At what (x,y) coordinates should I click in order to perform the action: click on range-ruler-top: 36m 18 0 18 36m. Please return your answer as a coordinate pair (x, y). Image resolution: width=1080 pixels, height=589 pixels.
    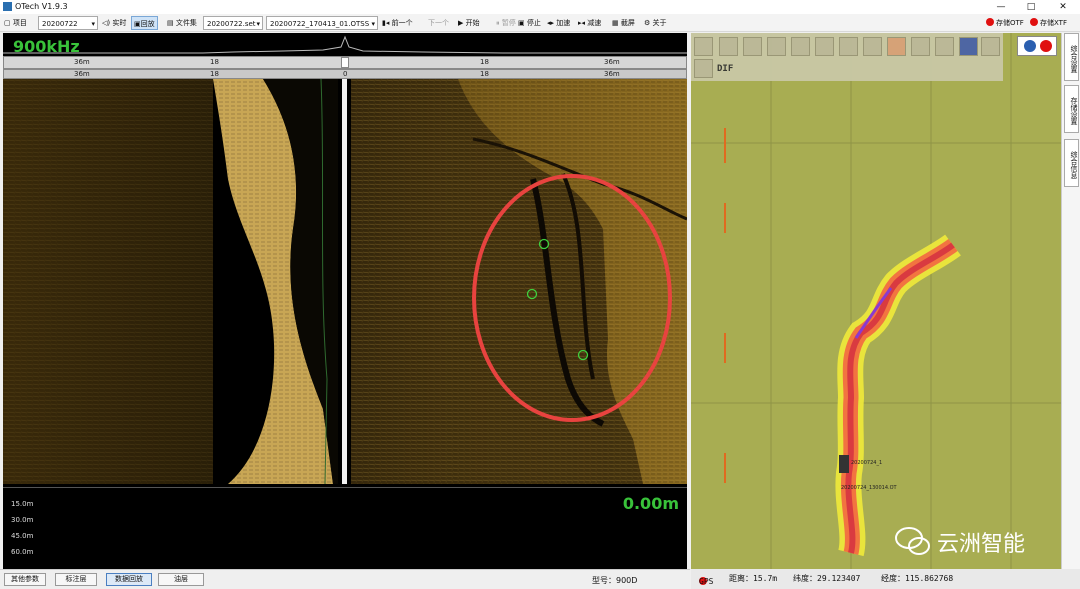
    Looking at the image, I should click on (345, 62).